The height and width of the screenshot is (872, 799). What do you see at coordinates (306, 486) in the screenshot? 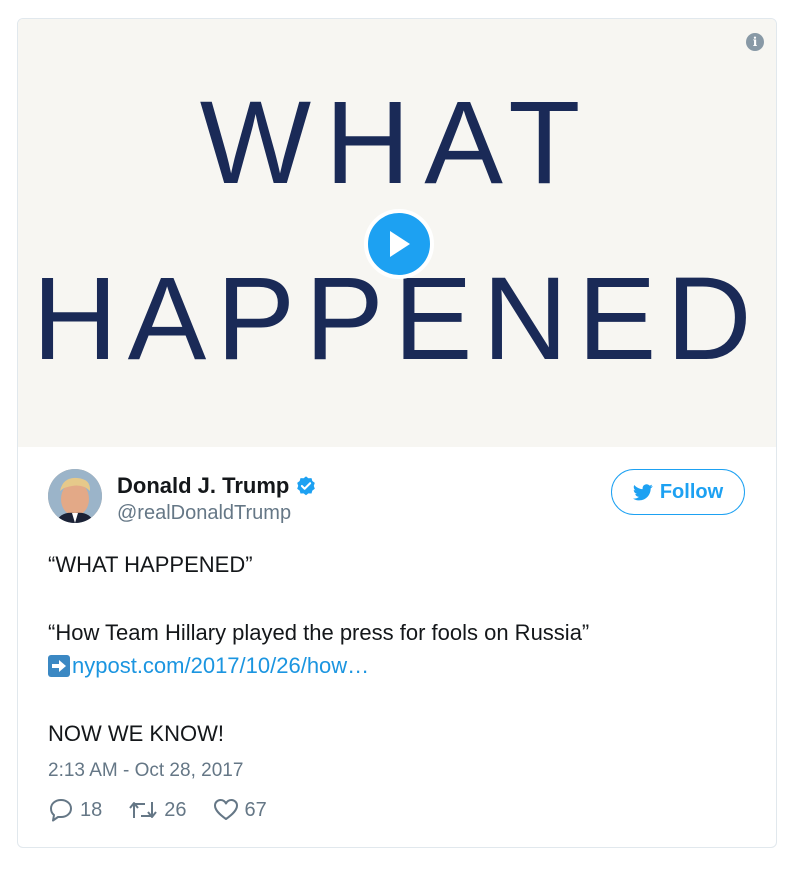
I see `verified-badge-icon` at bounding box center [306, 486].